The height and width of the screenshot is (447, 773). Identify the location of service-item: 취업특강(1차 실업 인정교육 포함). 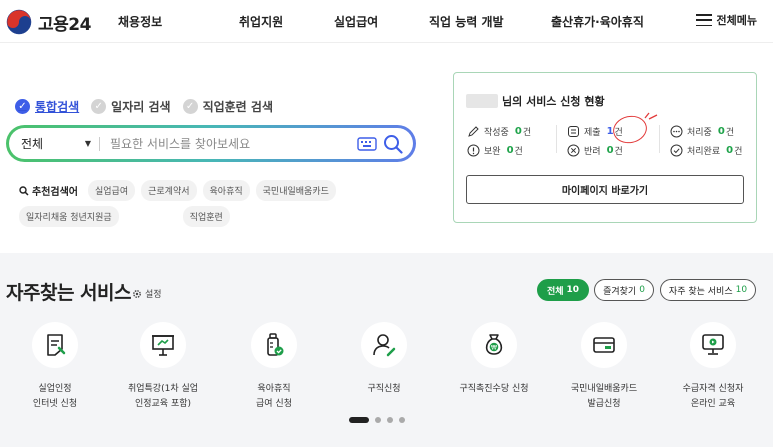
(163, 367).